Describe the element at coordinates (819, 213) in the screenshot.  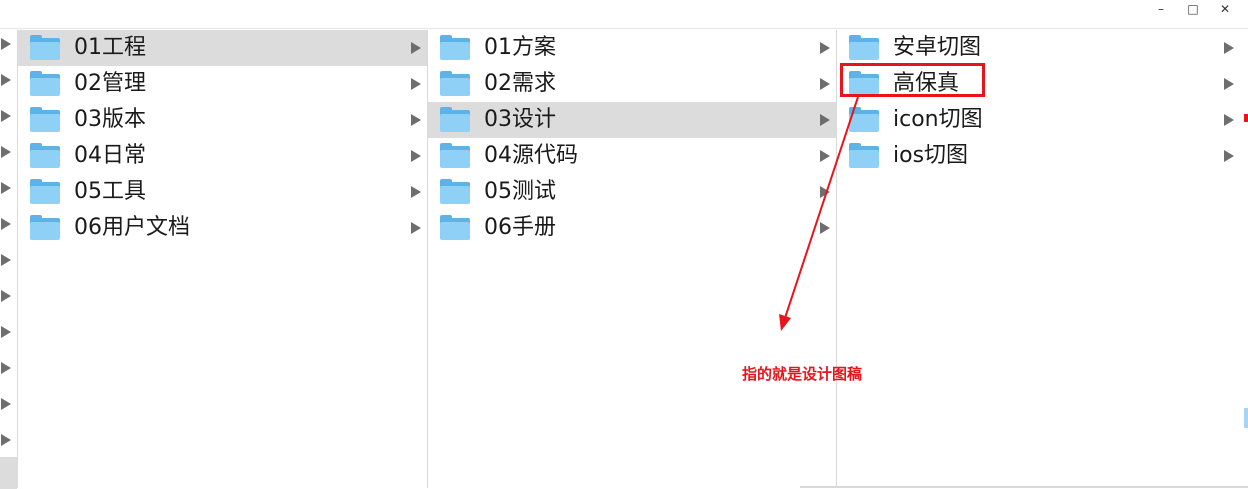
I see `annotation-arrow-icon` at that location.